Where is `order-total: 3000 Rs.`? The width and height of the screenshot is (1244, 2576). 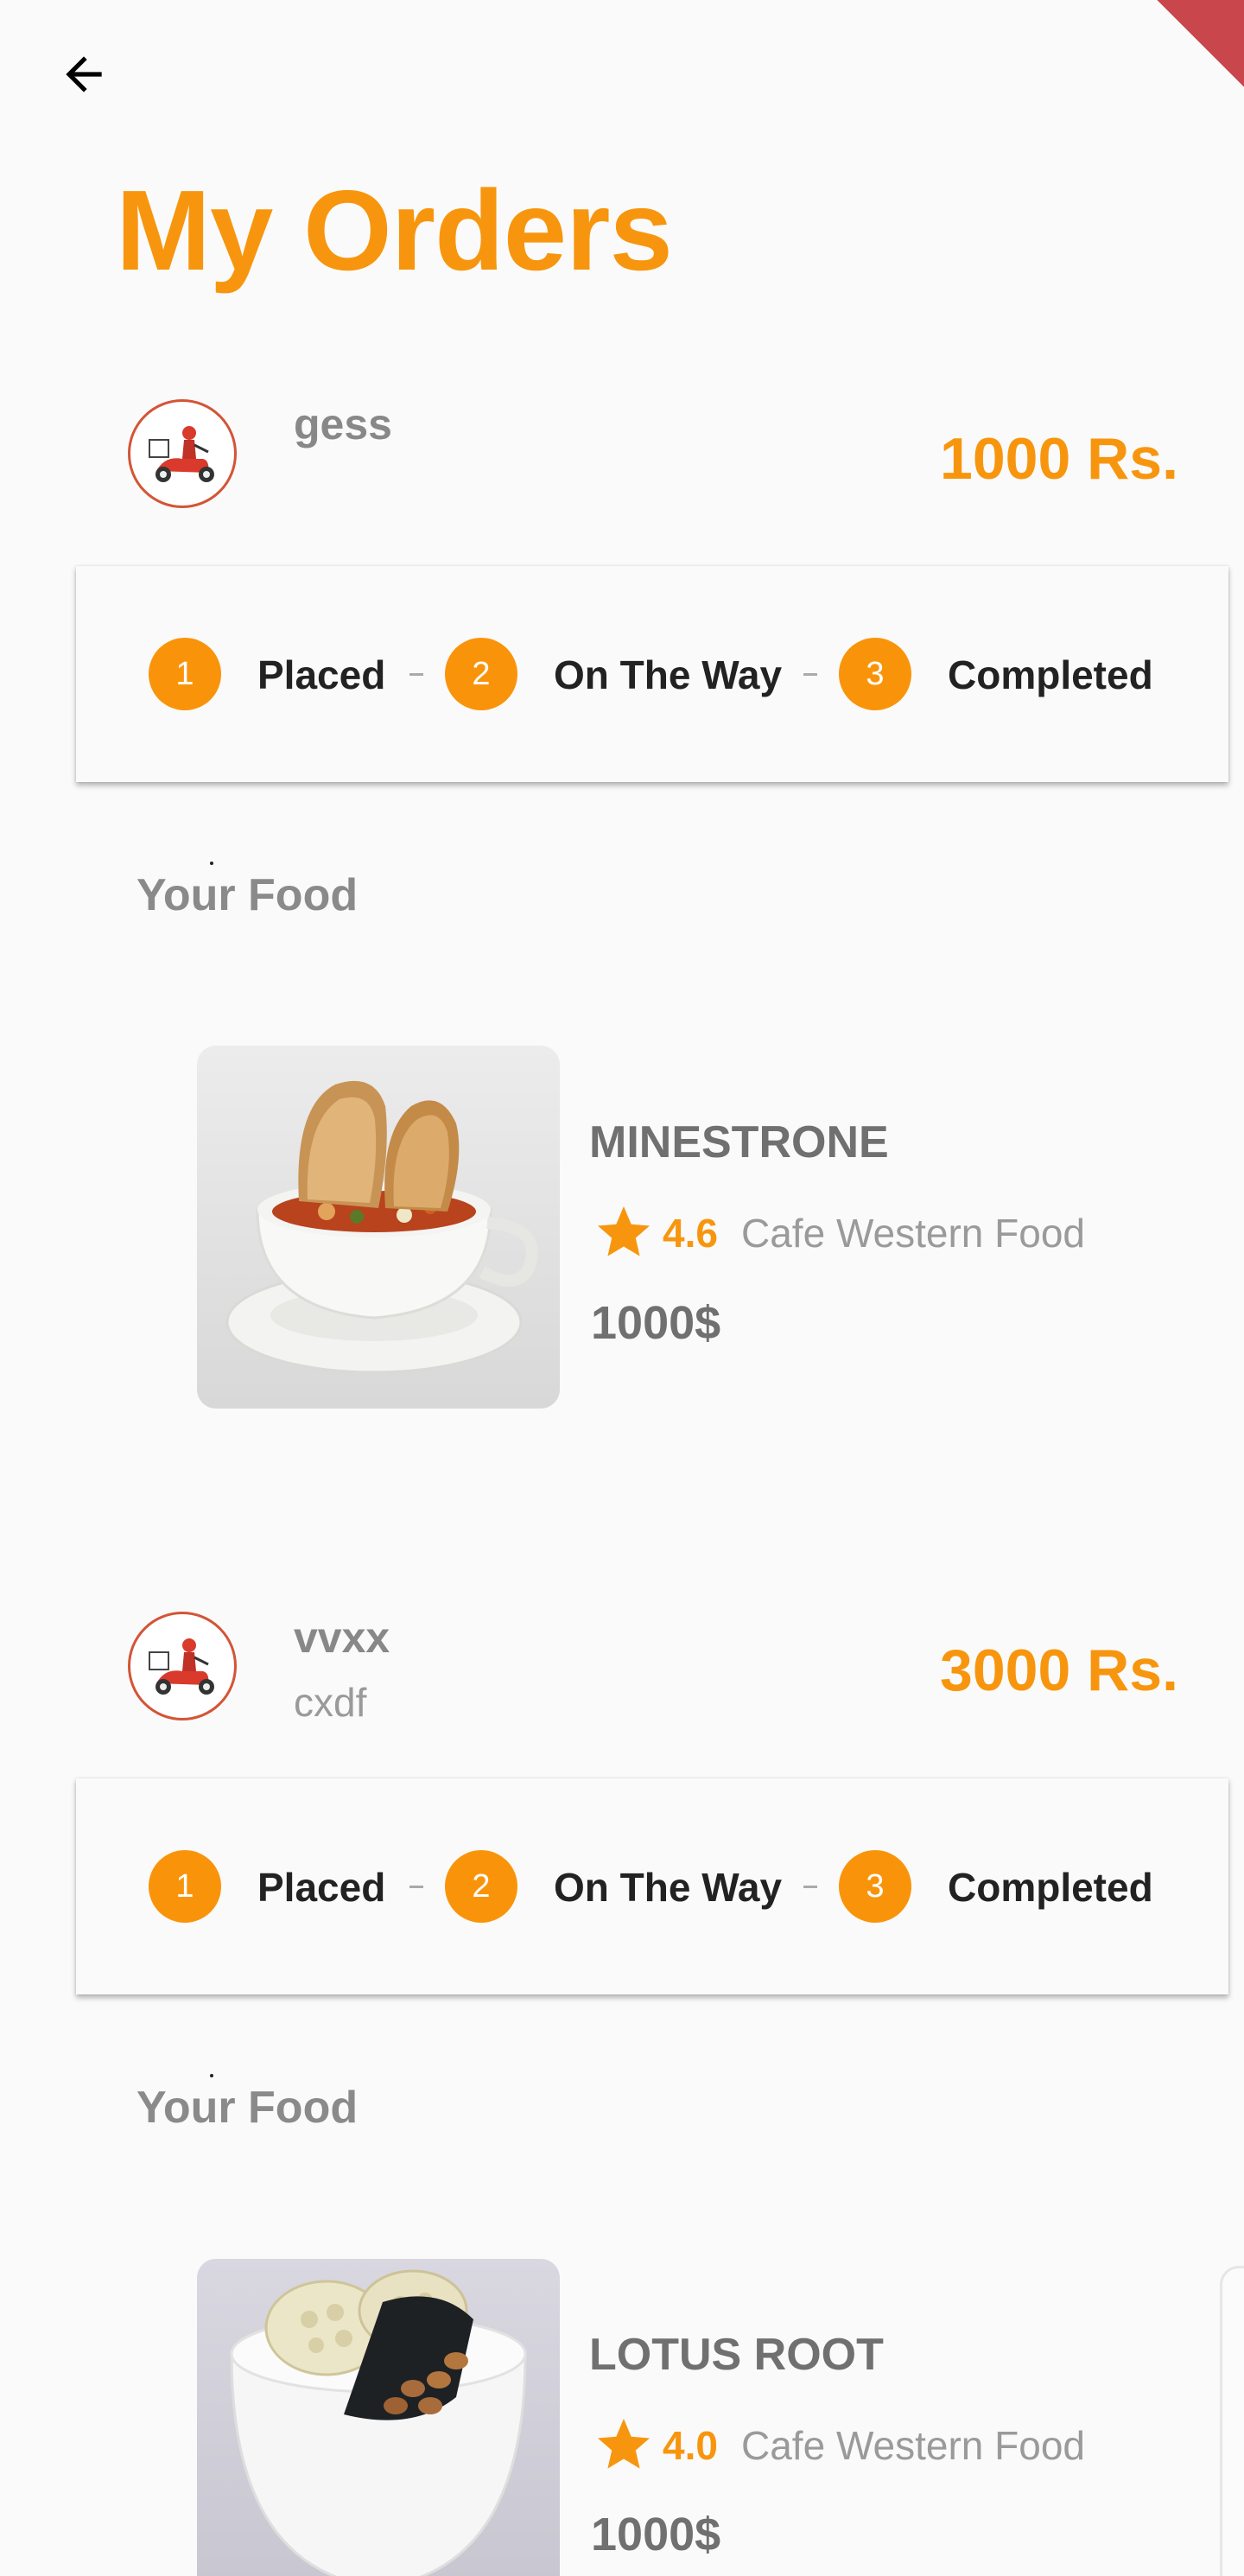 order-total: 3000 Rs. is located at coordinates (1059, 1670).